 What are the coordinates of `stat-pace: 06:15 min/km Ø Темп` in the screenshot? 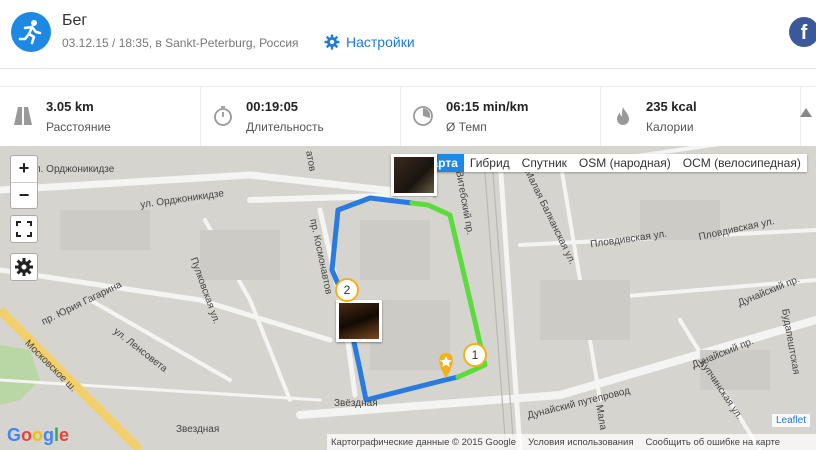 It's located at (500, 117).